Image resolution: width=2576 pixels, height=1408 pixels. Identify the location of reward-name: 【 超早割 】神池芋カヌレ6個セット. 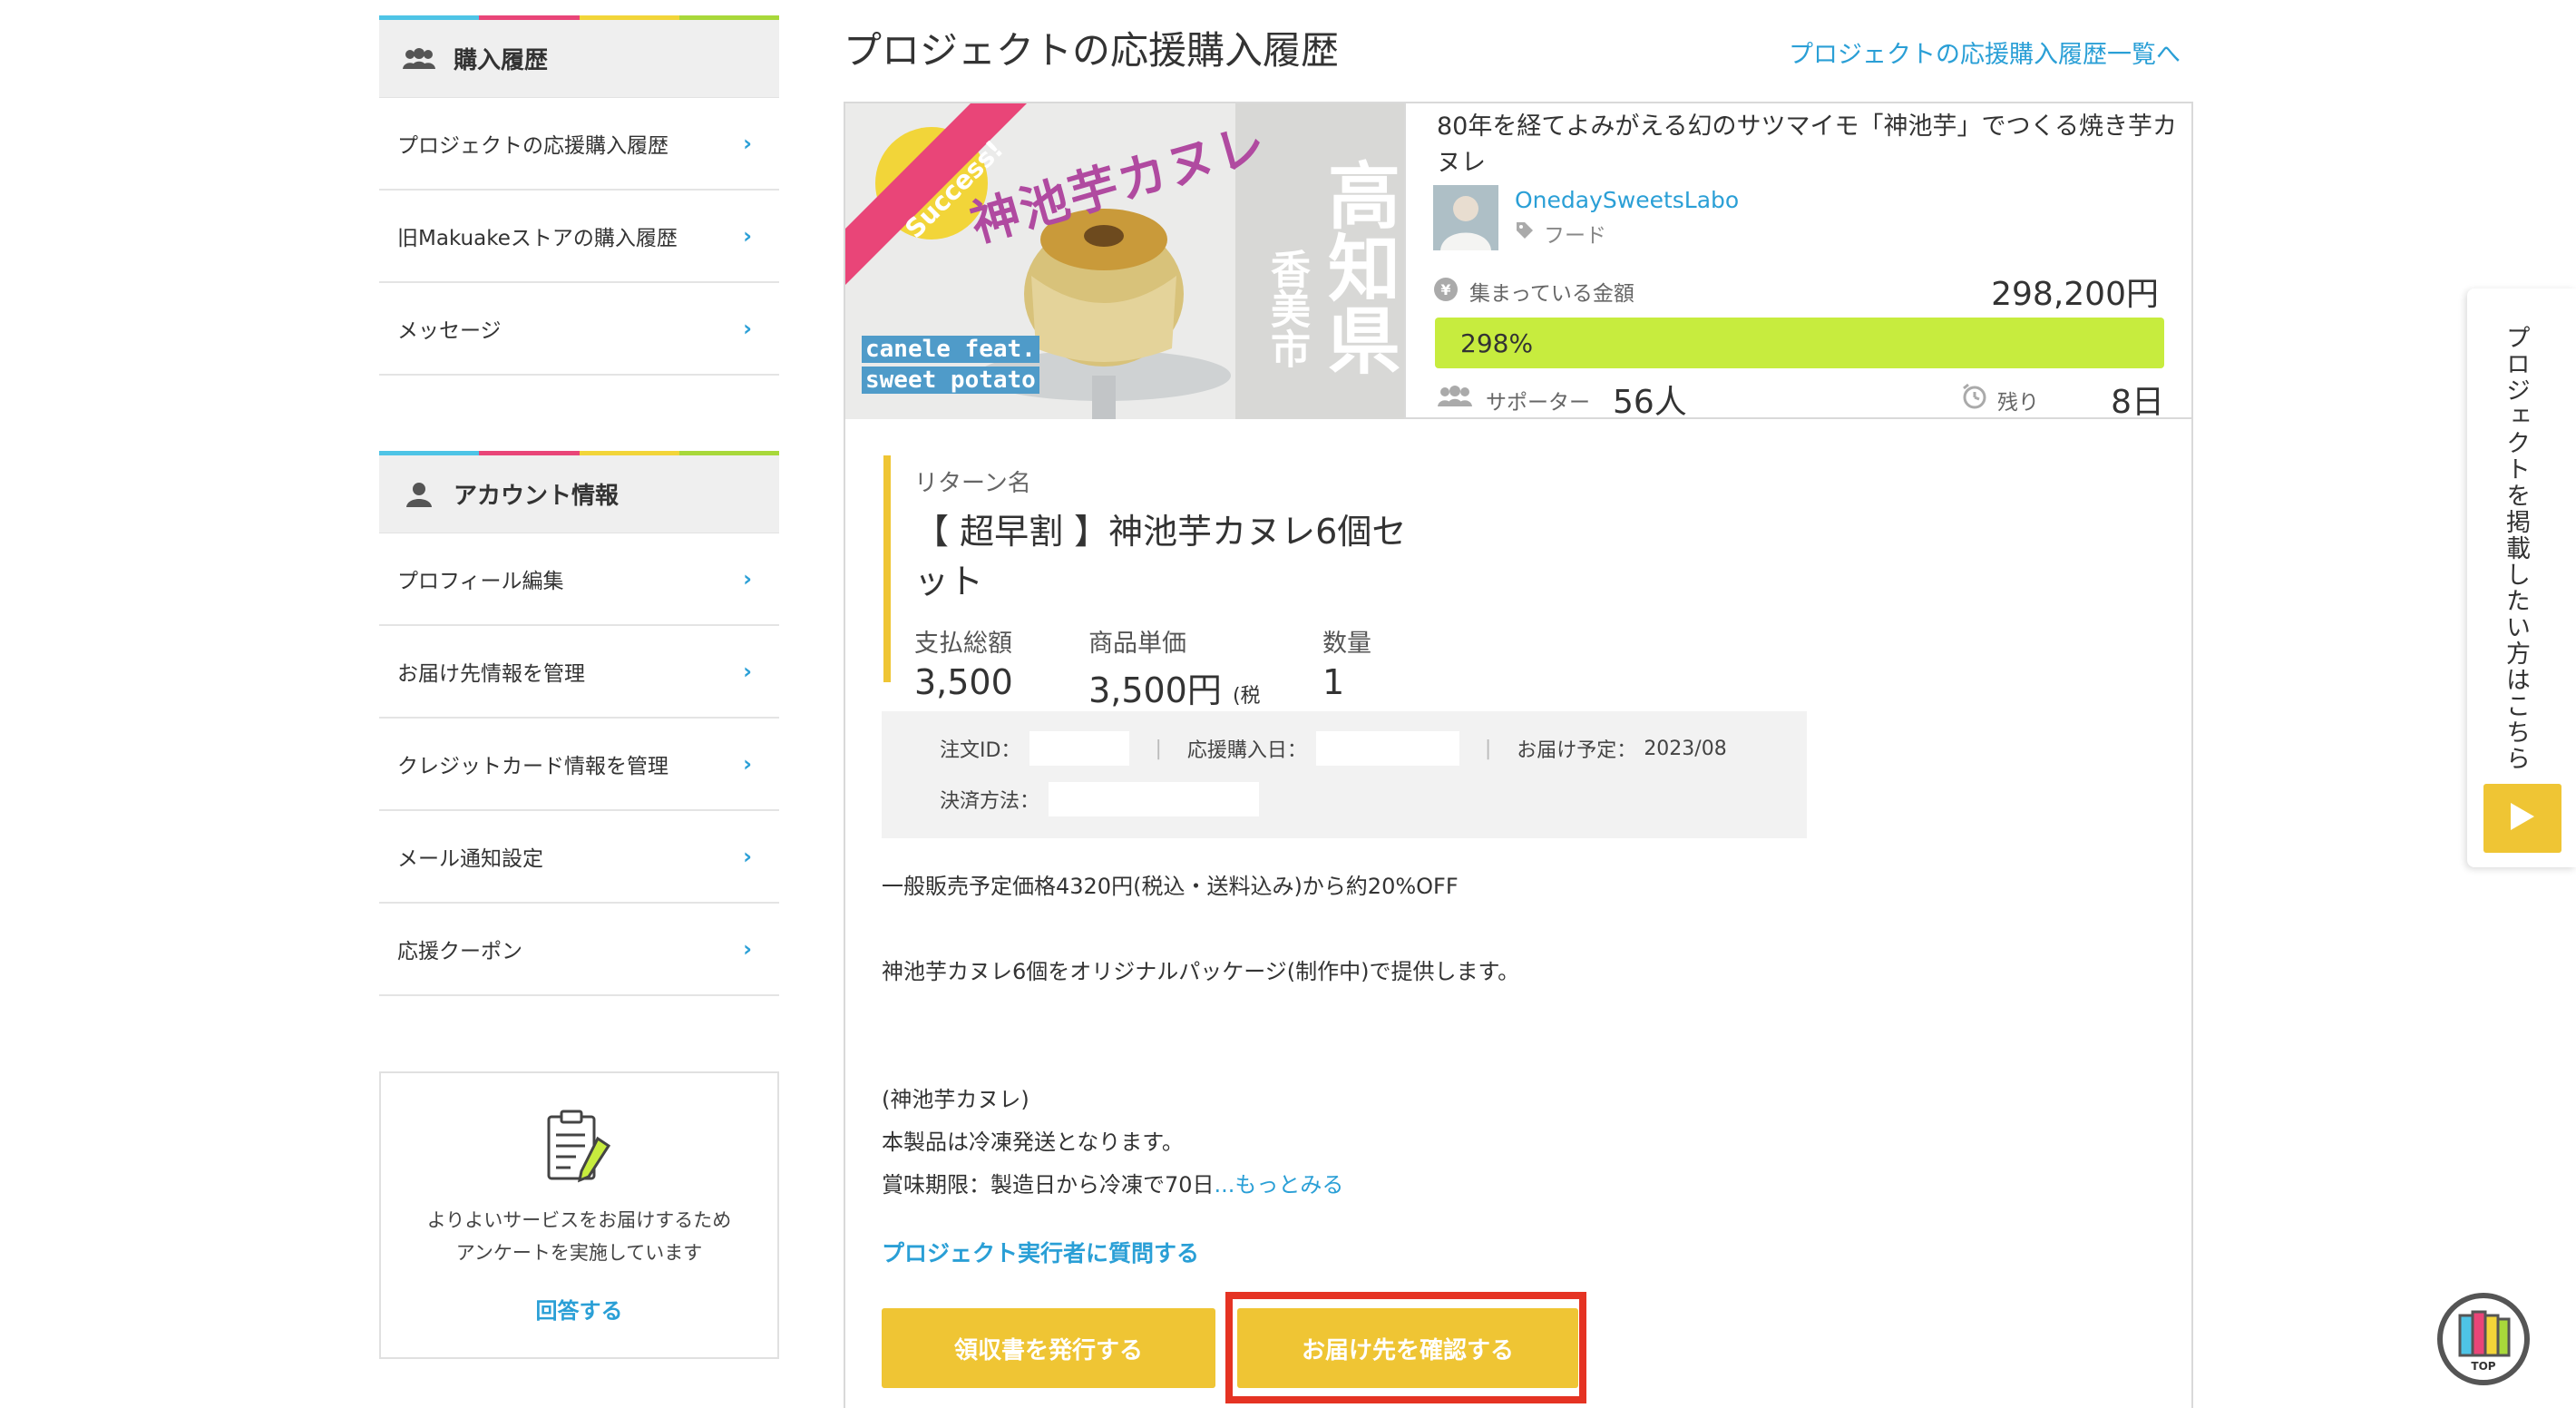
(1160, 556).